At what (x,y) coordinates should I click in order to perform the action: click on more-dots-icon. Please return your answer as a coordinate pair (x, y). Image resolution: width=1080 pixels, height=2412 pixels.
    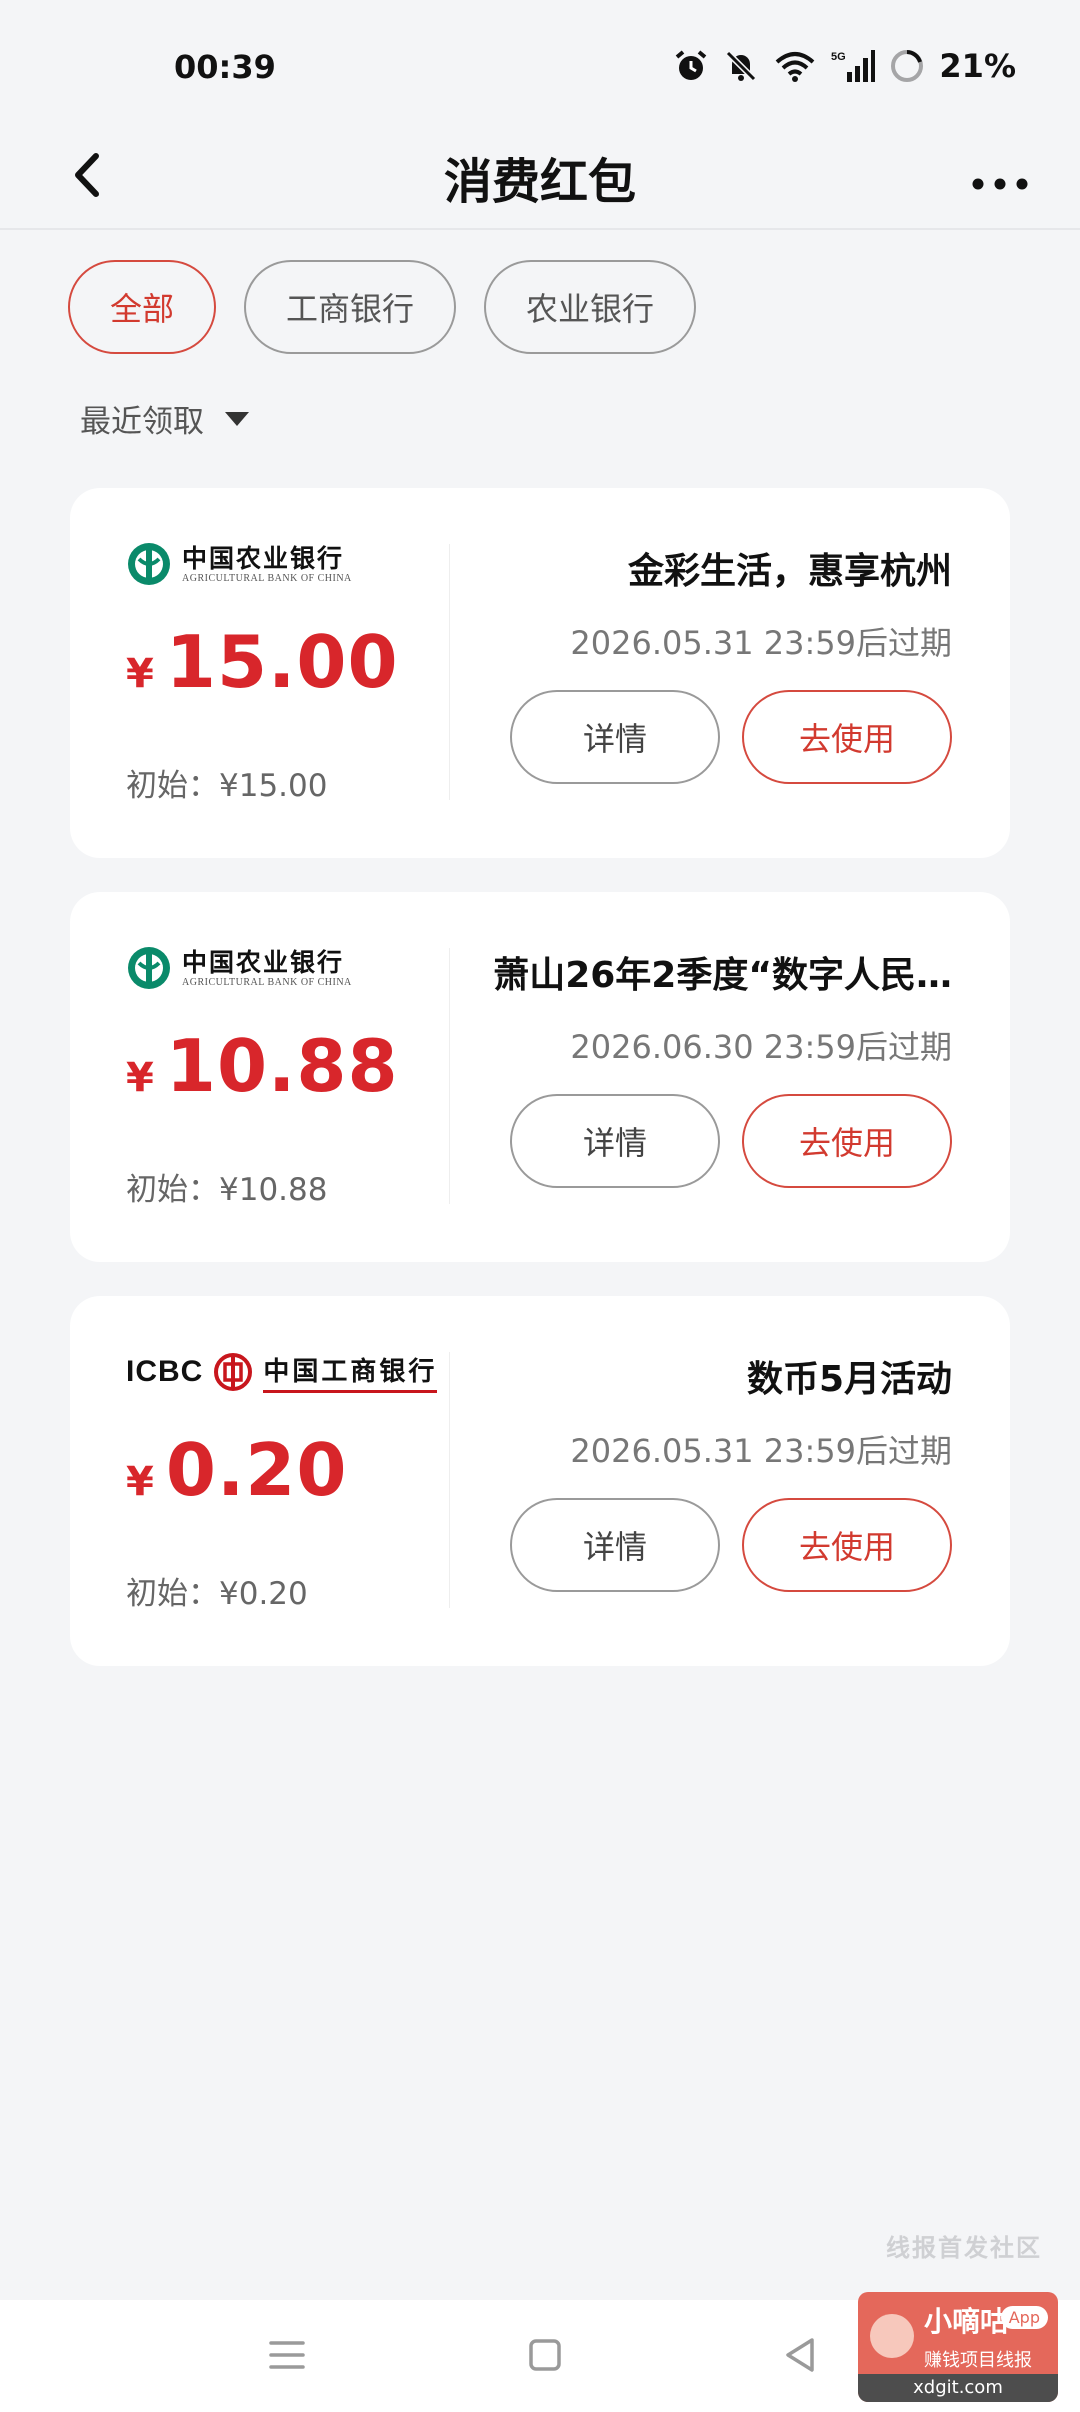
    Looking at the image, I should click on (1000, 184).